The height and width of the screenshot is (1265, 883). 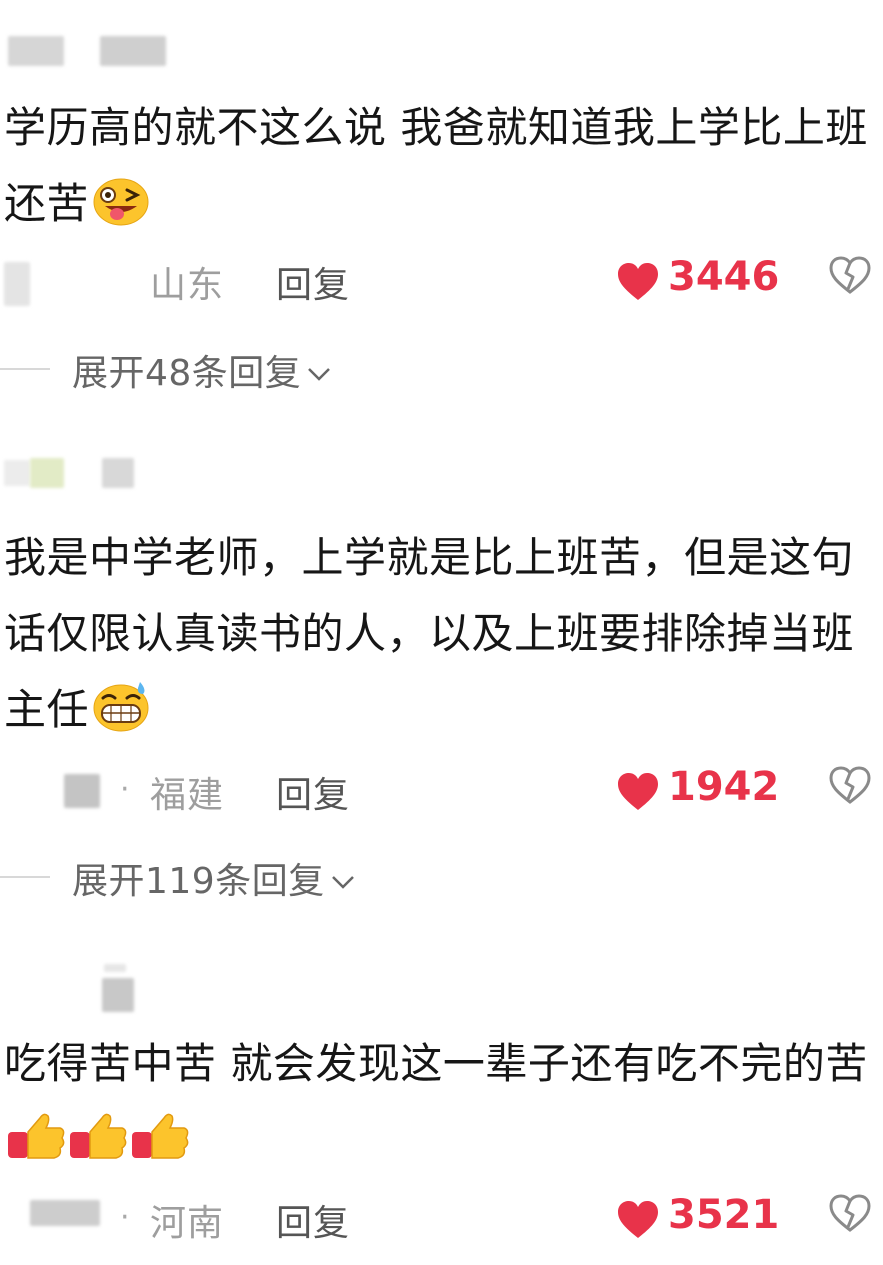 What do you see at coordinates (441, 1220) in the screenshot?
I see `comment-meta: · 河南 回复 3521` at bounding box center [441, 1220].